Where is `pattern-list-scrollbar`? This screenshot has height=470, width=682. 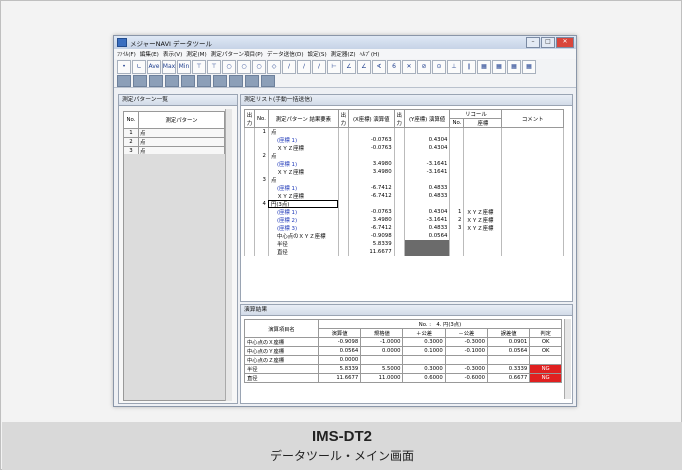 pattern-list-scrollbar is located at coordinates (228, 255).